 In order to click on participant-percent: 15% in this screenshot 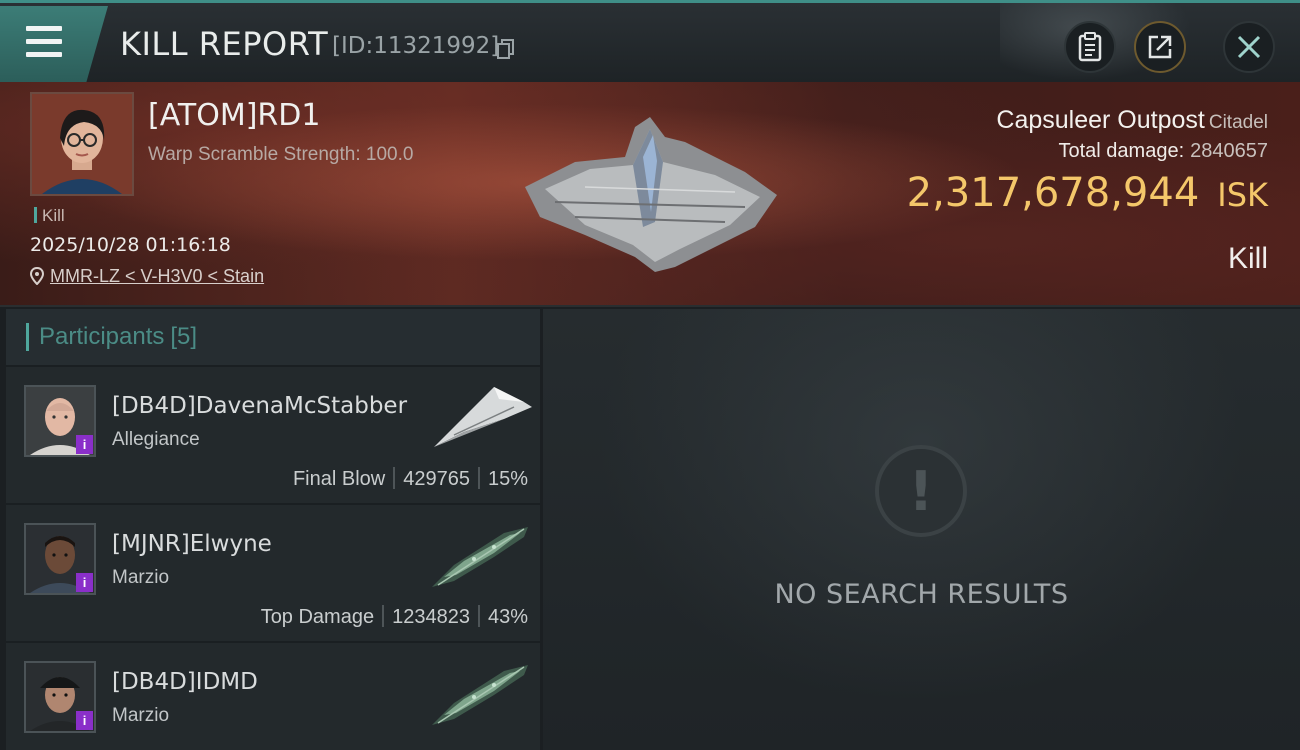, I will do `click(507, 479)`.